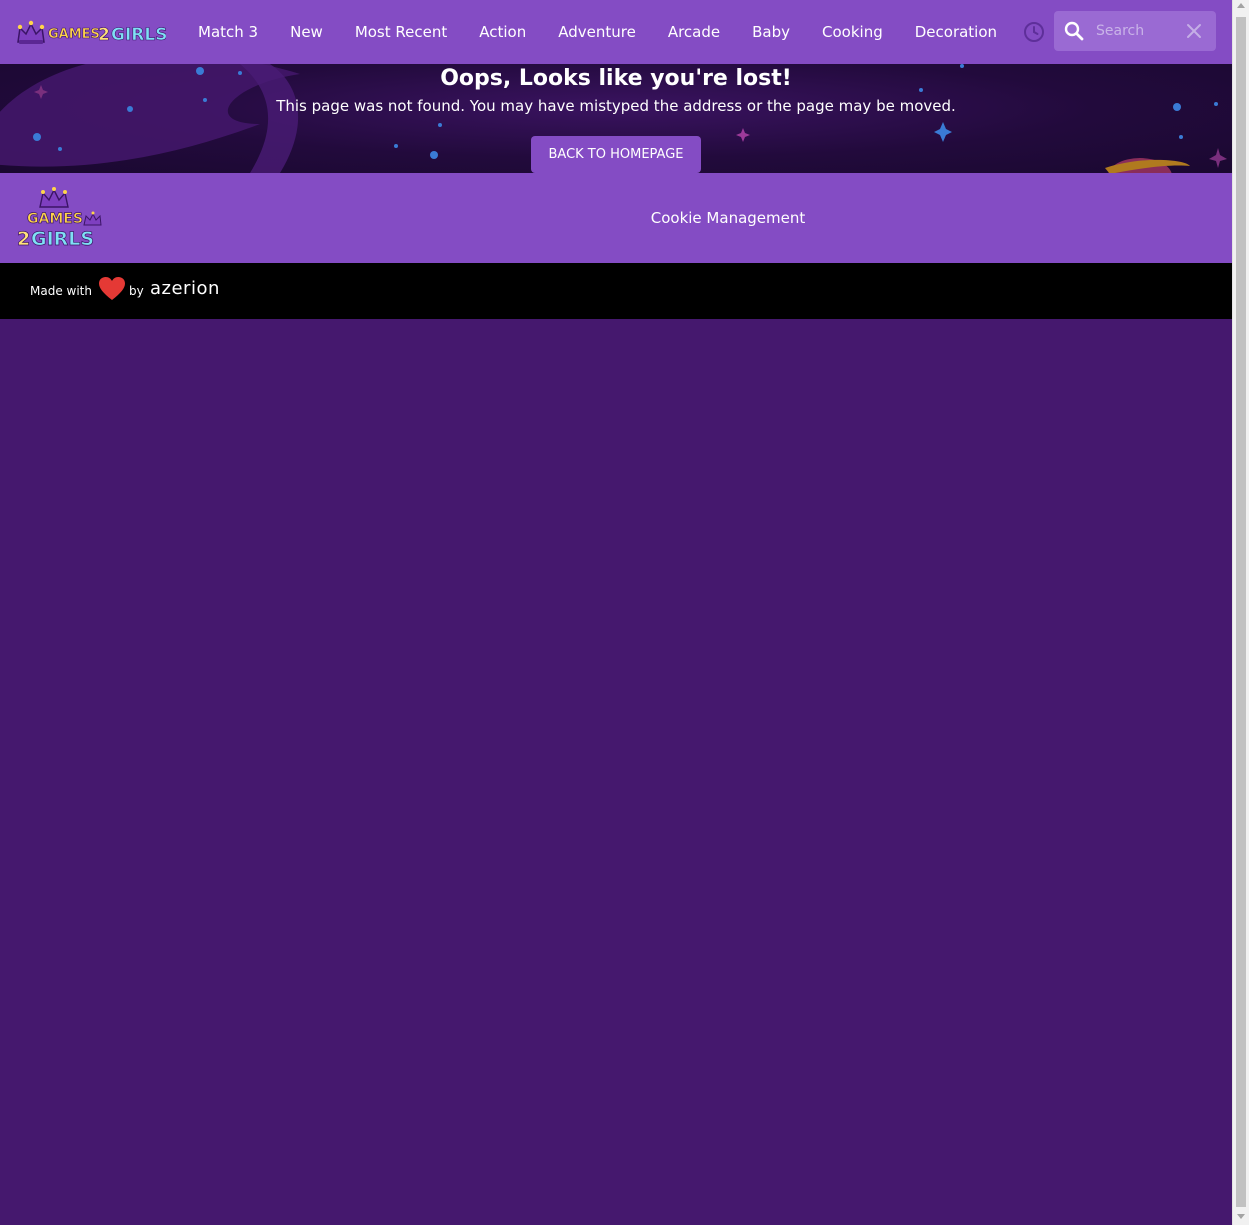  What do you see at coordinates (61, 291) in the screenshot?
I see `made-with-text: Made with` at bounding box center [61, 291].